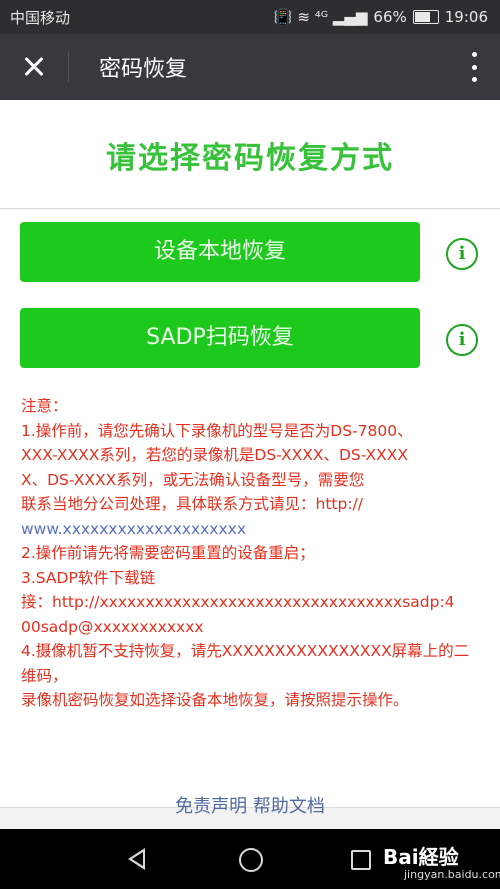 The height and width of the screenshot is (889, 500). Describe the element at coordinates (289, 806) in the screenshot. I see `help-docs-link: 帮助文档` at that location.